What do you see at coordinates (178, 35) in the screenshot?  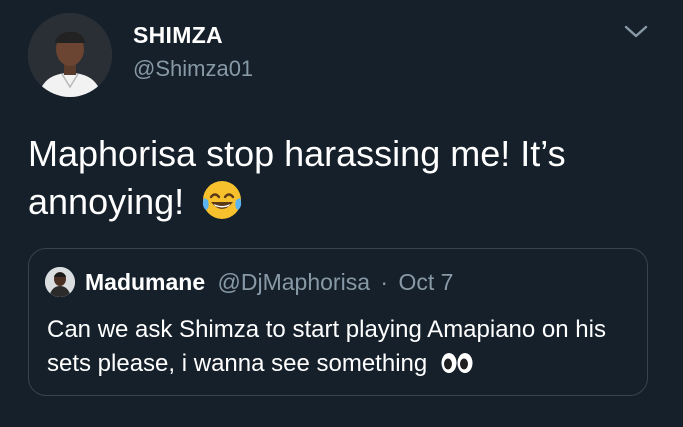 I see `author-display-name: SHIMZA` at bounding box center [178, 35].